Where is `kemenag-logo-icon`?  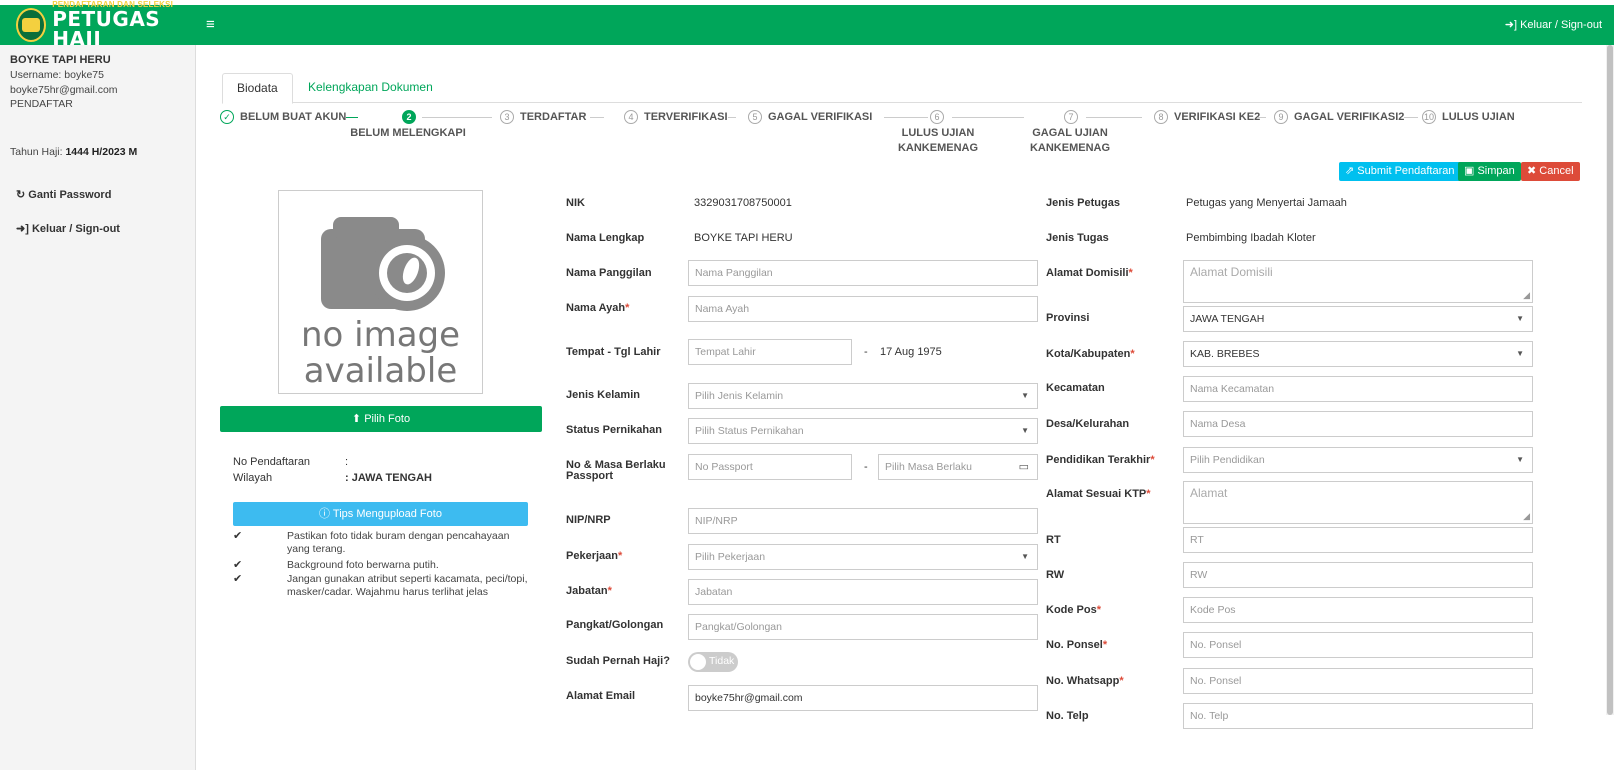 kemenag-logo-icon is located at coordinates (31, 25).